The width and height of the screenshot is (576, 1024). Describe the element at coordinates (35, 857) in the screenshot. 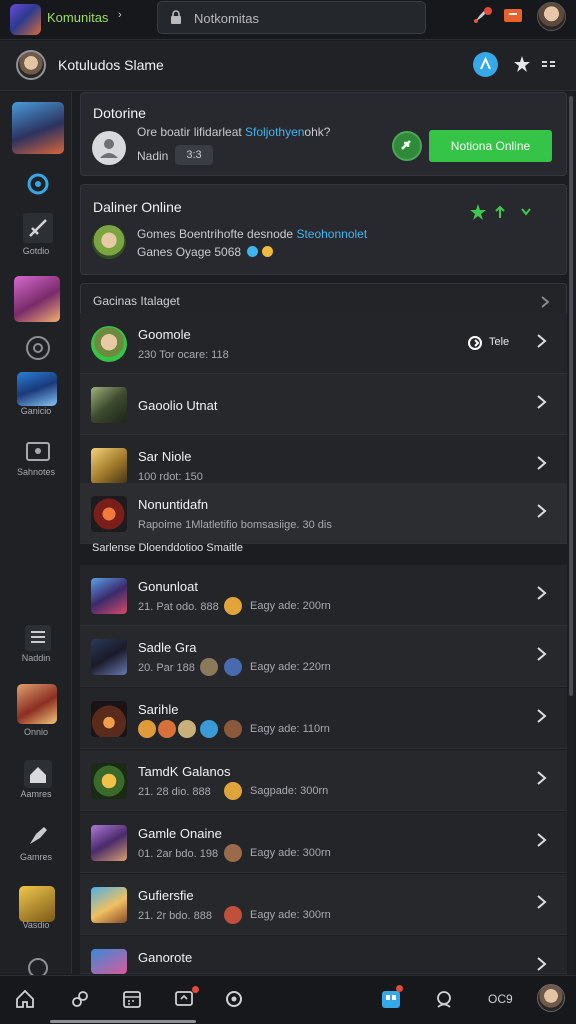

I see `rail-label-7: Gamres` at that location.